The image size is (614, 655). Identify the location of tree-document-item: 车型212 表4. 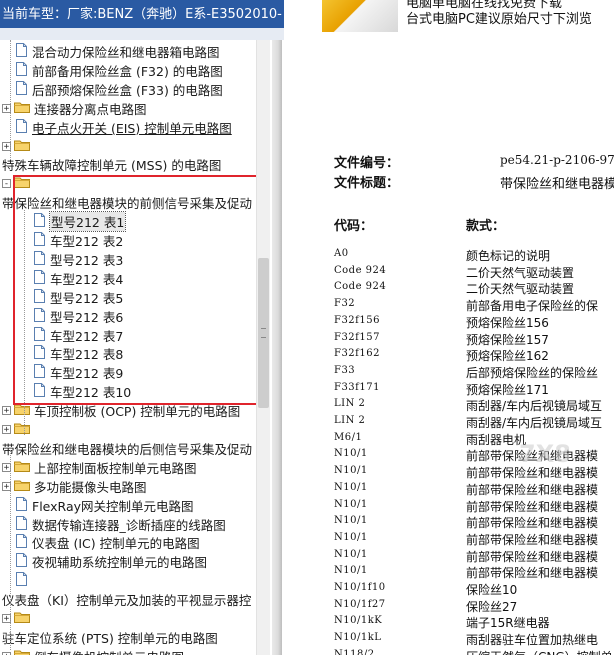
(78, 278).